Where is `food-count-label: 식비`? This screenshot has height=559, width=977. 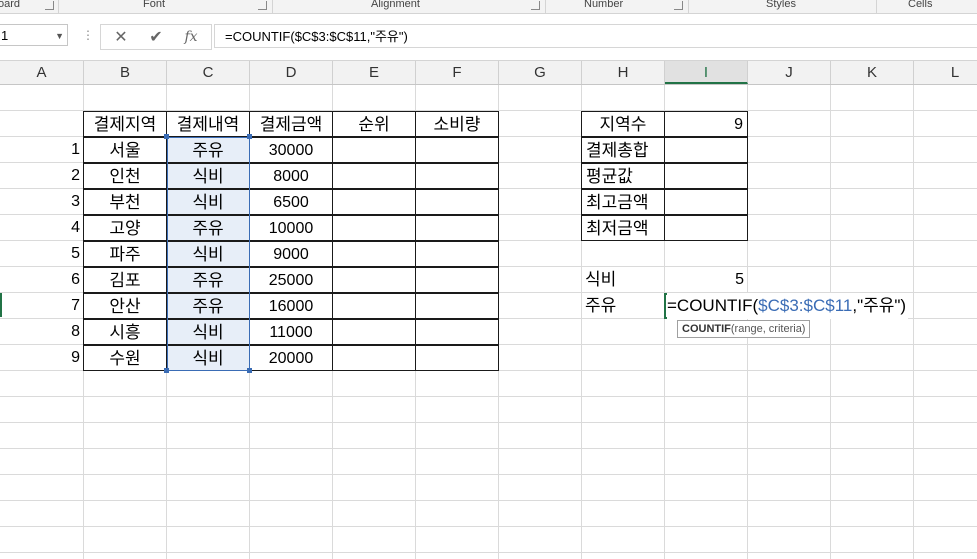 food-count-label: 식비 is located at coordinates (623, 280).